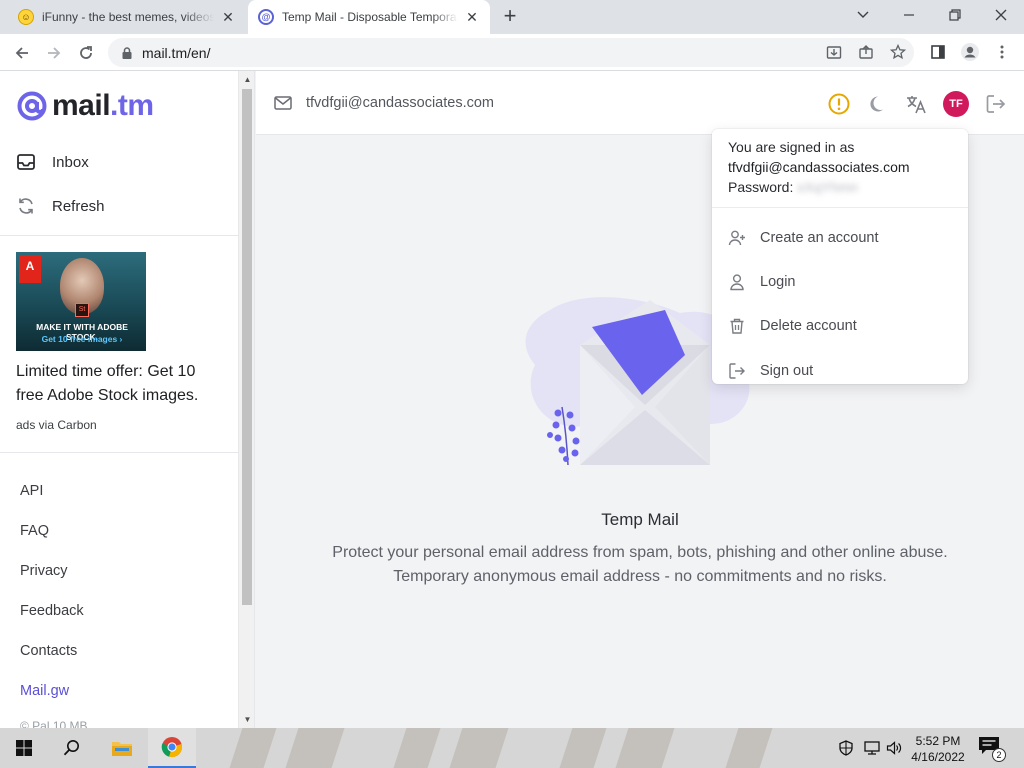 This screenshot has height=768, width=1024. Describe the element at coordinates (872, 748) in the screenshot. I see `network-icon` at that location.